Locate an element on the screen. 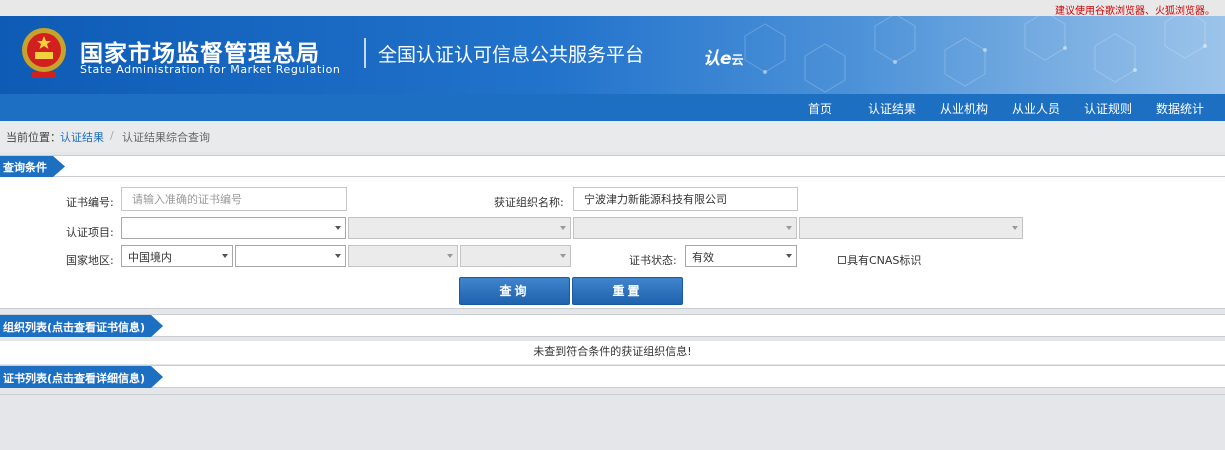  cnas-checkbox: 具有CNAS标识 is located at coordinates (879, 260).